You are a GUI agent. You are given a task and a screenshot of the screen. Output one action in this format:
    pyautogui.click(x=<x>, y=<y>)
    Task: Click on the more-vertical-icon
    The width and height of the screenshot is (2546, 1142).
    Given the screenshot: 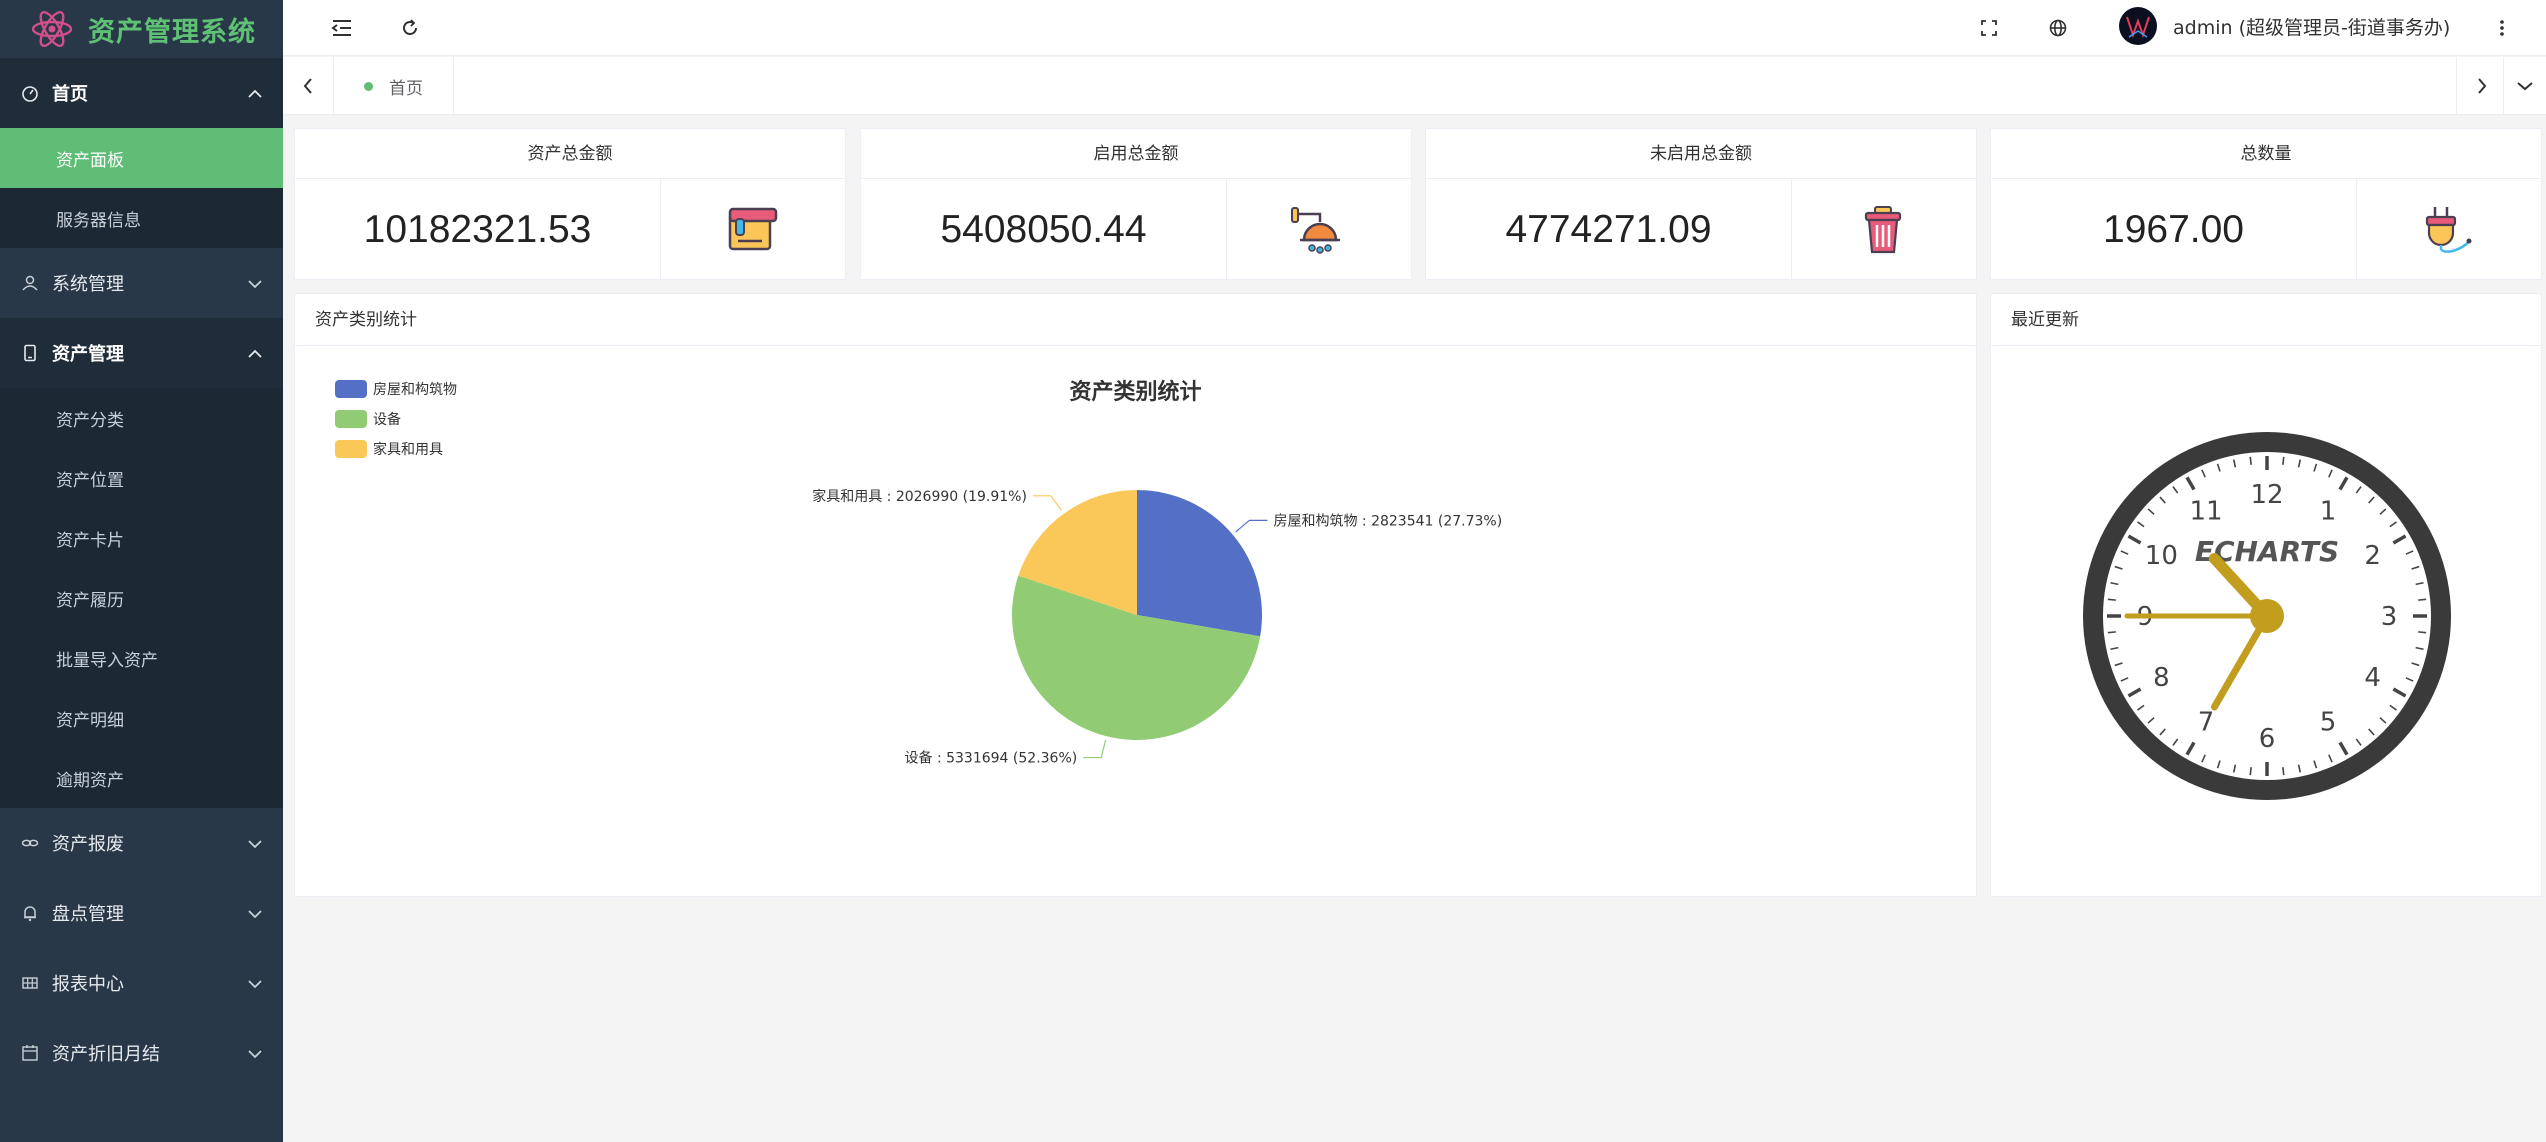 What is the action you would take?
    pyautogui.click(x=2502, y=28)
    